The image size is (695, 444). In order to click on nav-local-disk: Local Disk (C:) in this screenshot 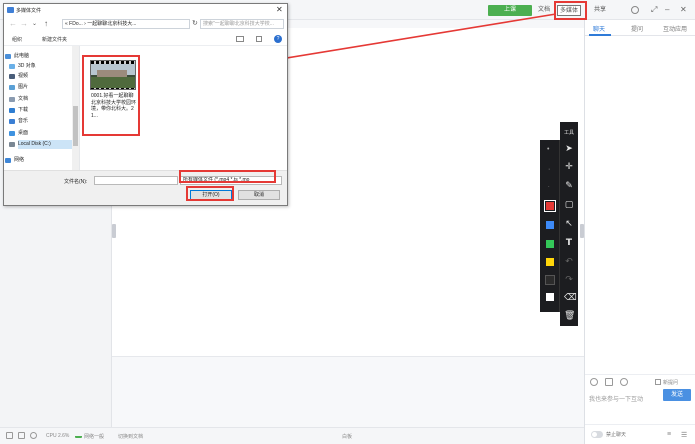, I will do `click(42, 144)`.